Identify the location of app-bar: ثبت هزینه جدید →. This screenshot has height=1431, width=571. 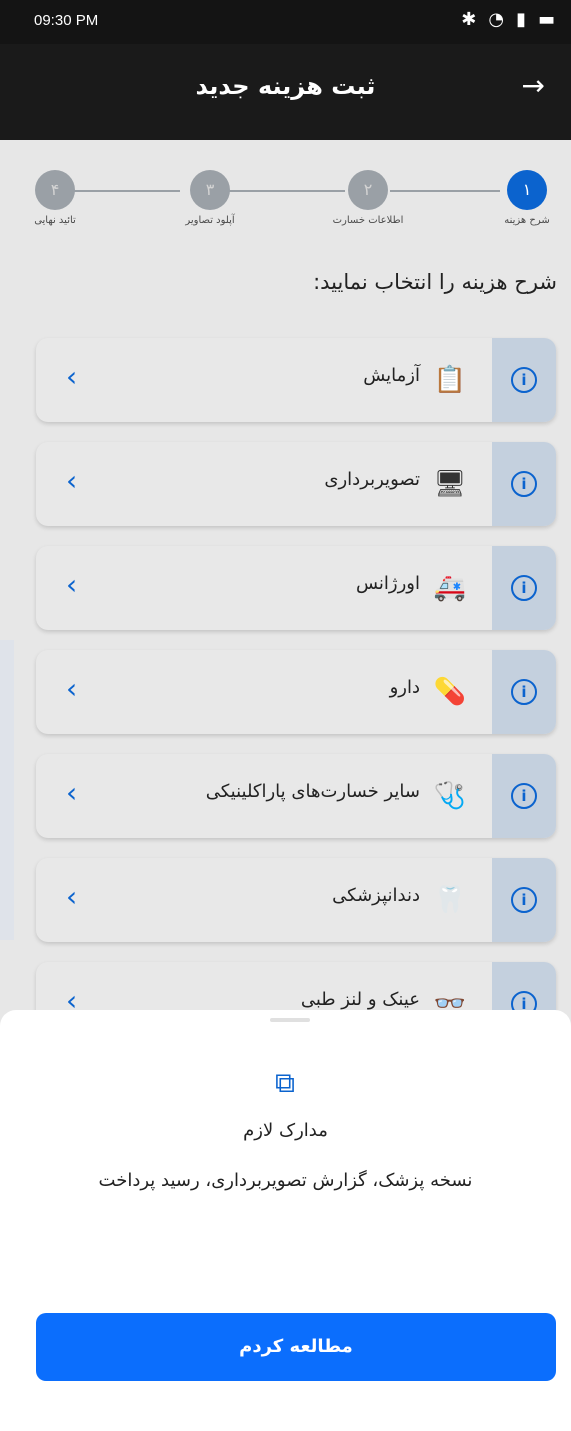
(285, 92).